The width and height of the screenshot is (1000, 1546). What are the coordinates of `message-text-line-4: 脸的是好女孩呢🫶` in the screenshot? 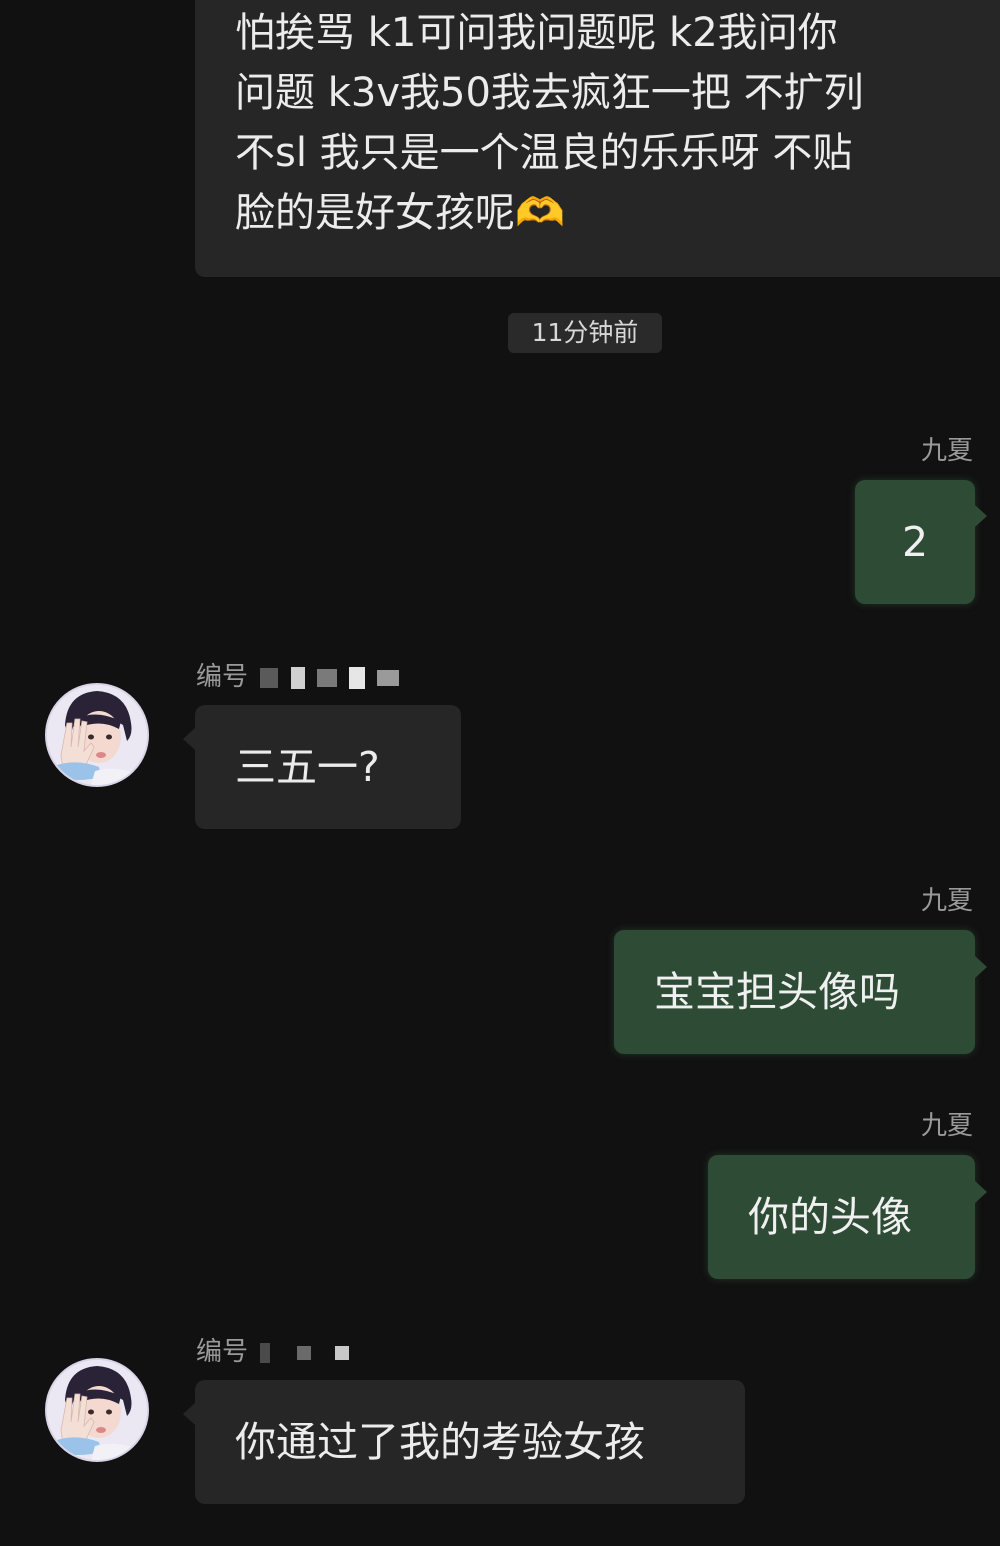 It's located at (400, 213).